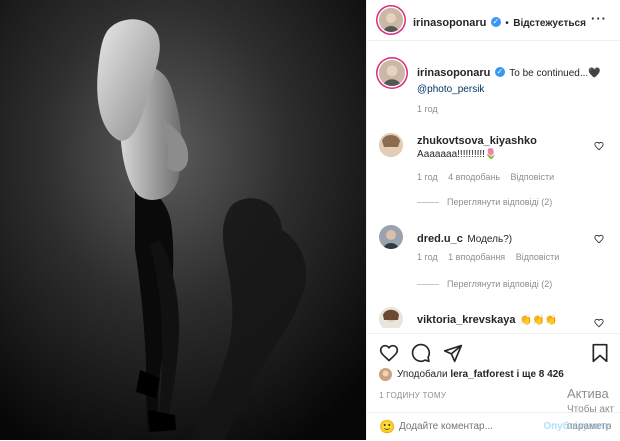 The image size is (620, 441). I want to click on emoji-icon: 🙂, so click(387, 427).